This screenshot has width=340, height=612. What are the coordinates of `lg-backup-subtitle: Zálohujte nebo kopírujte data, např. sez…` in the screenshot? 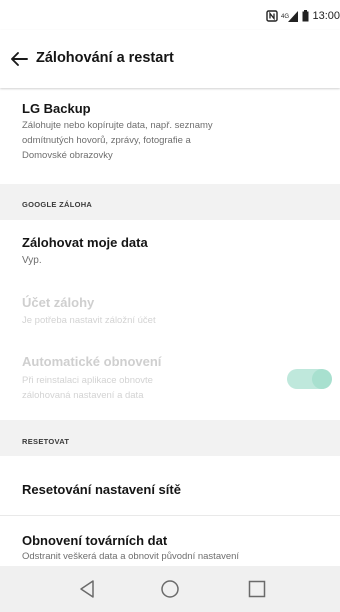 It's located at (167, 140).